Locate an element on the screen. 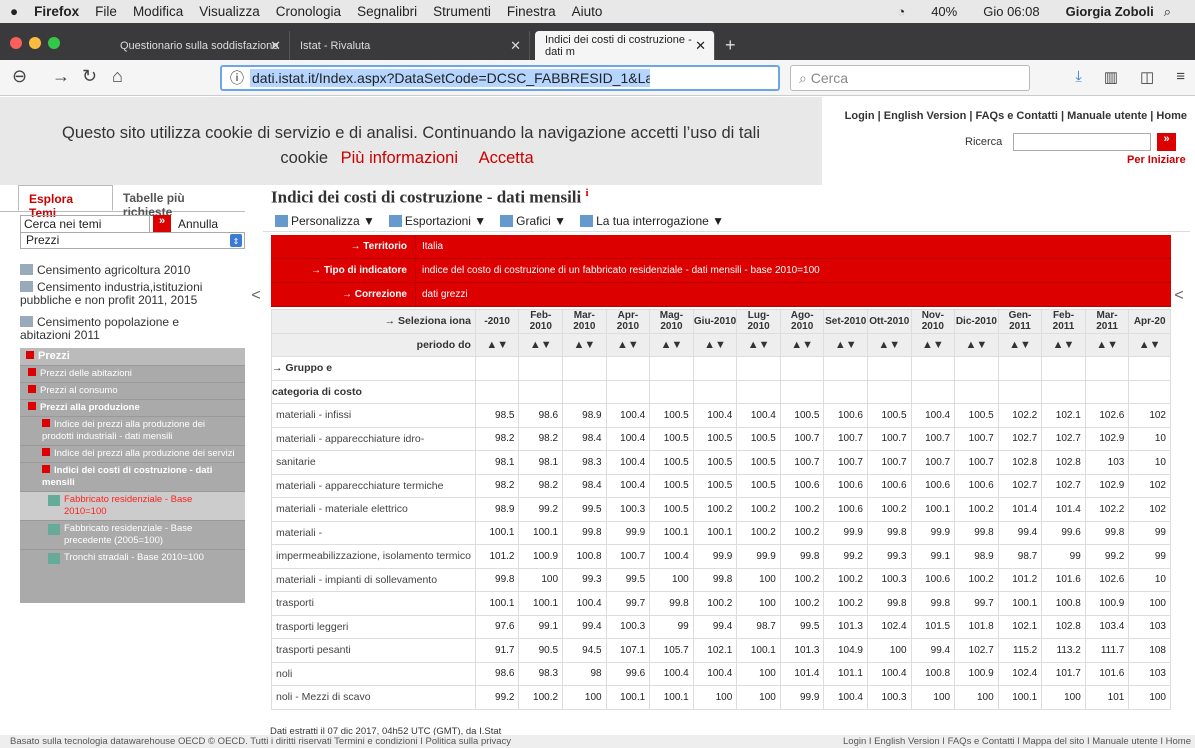 The image size is (1195, 748). back-icon: ⊖ is located at coordinates (19, 76).